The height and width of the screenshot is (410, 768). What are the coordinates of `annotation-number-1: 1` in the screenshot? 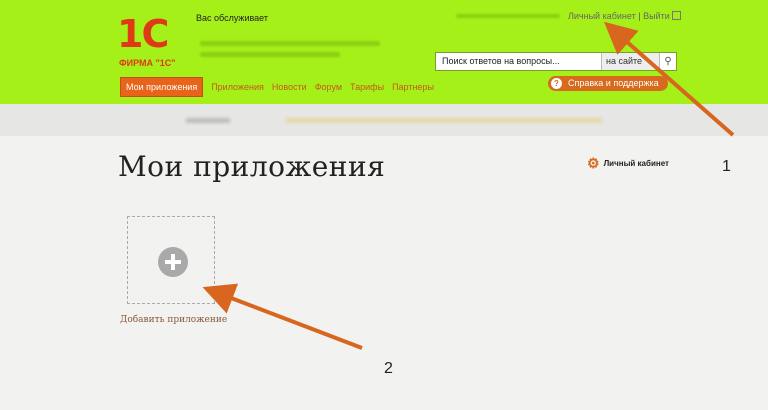 It's located at (726, 166).